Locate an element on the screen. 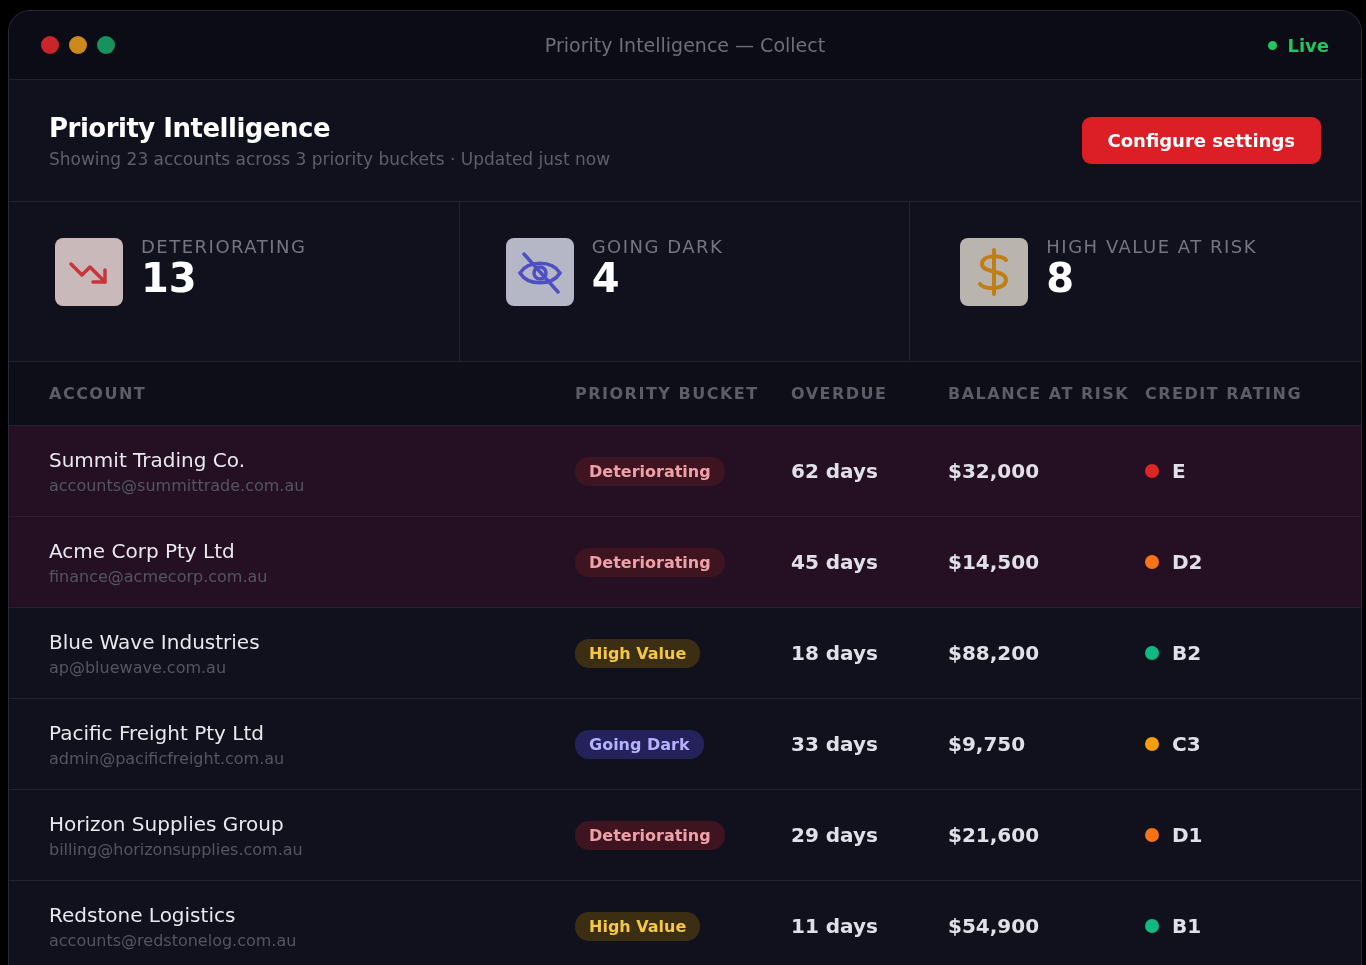 The width and height of the screenshot is (1366, 965). account-email: admin@pacificfreight.com.au is located at coordinates (167, 758).